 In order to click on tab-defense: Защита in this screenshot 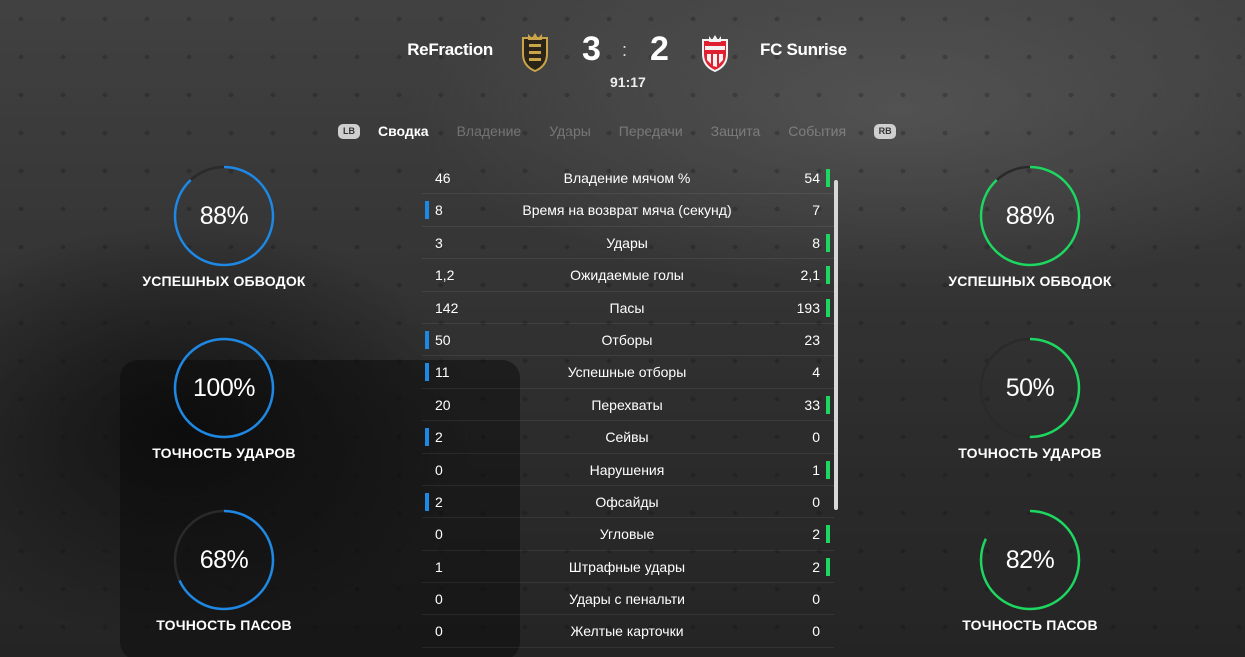, I will do `click(736, 131)`.